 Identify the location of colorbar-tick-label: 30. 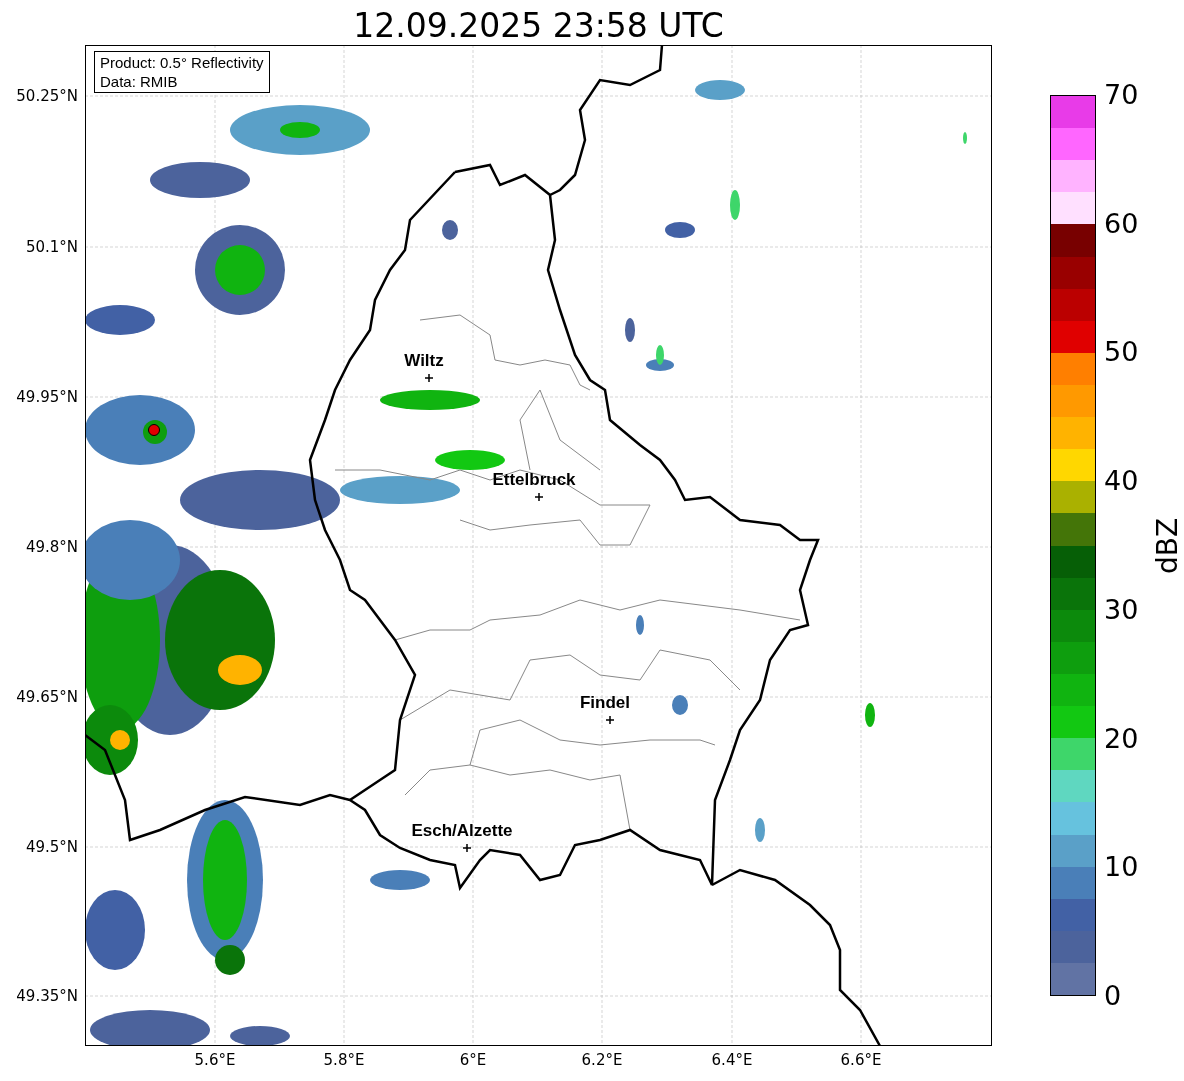
(1121, 609).